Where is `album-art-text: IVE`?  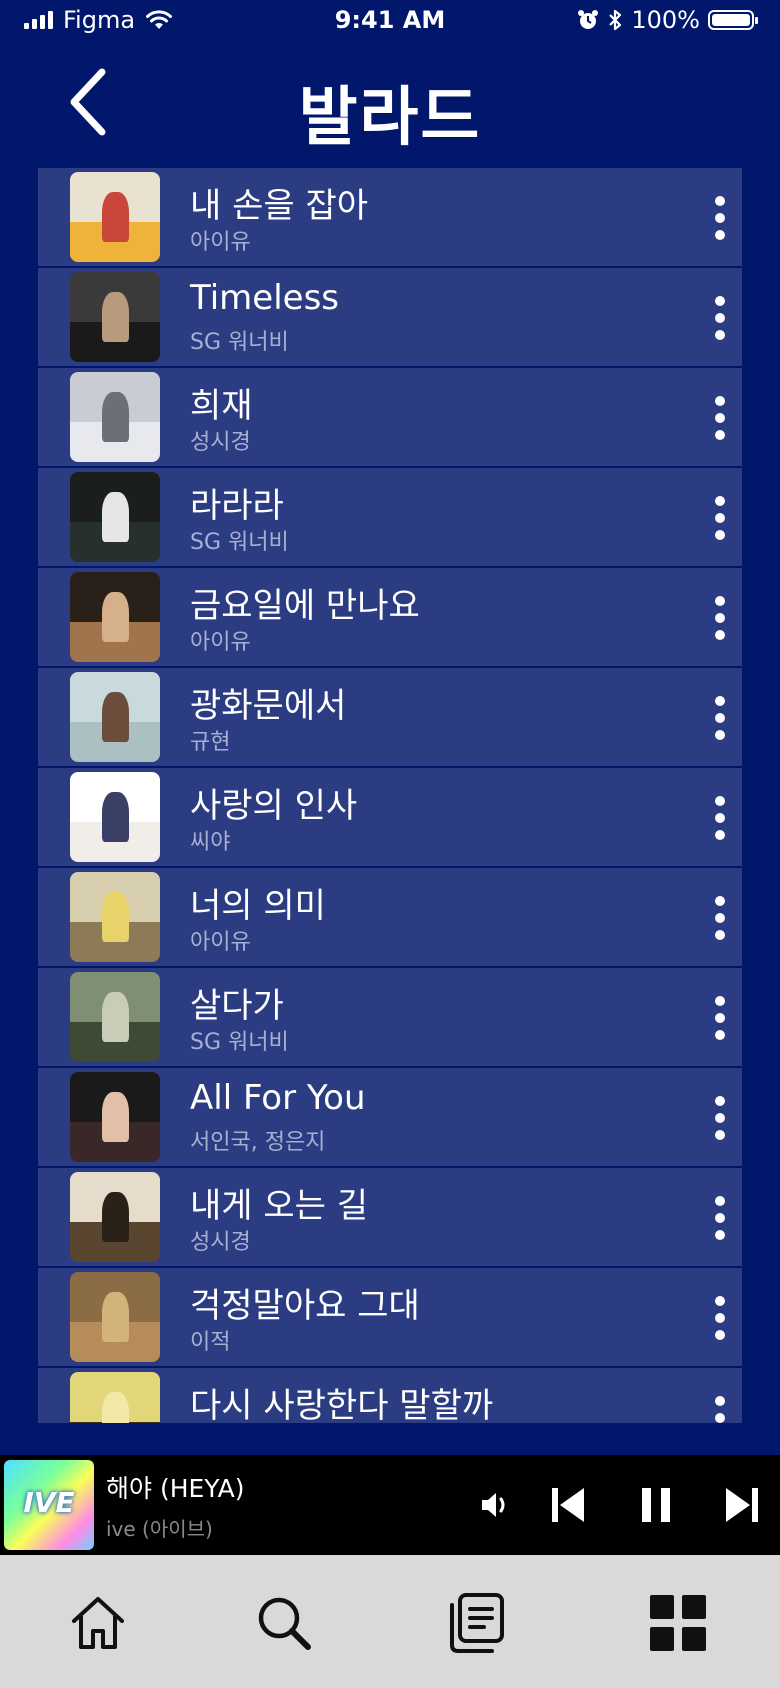 album-art-text: IVE is located at coordinates (49, 1502).